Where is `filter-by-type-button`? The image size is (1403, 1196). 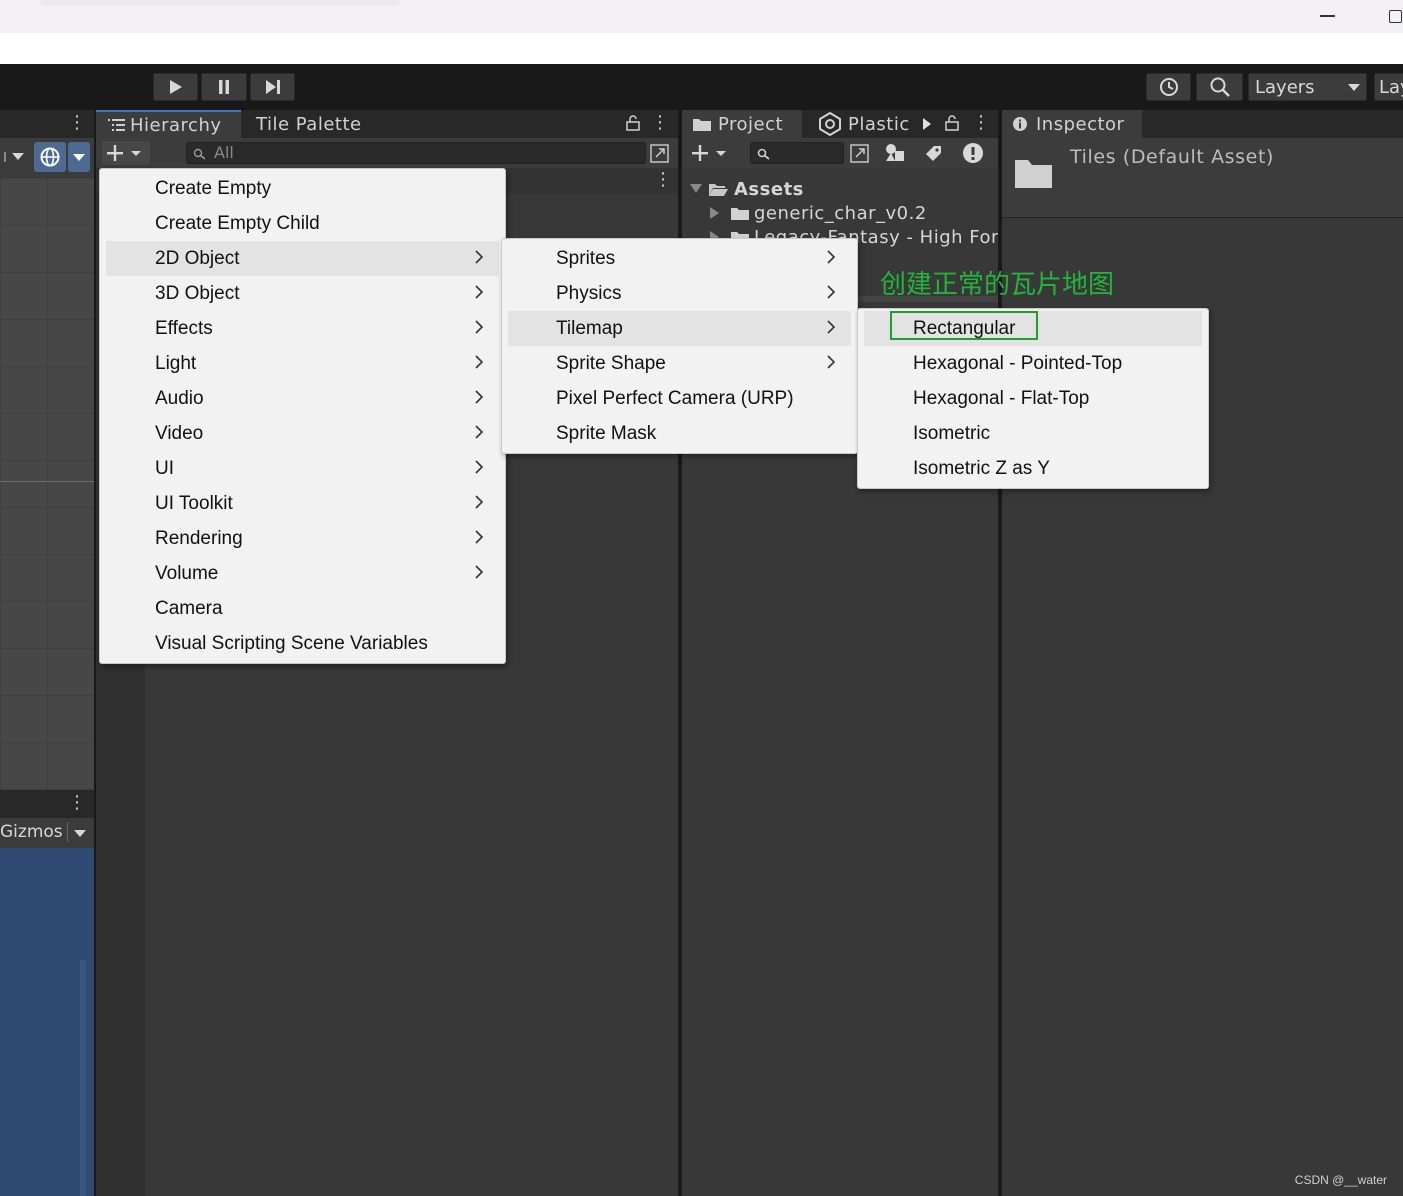
filter-by-type-button is located at coordinates (895, 153).